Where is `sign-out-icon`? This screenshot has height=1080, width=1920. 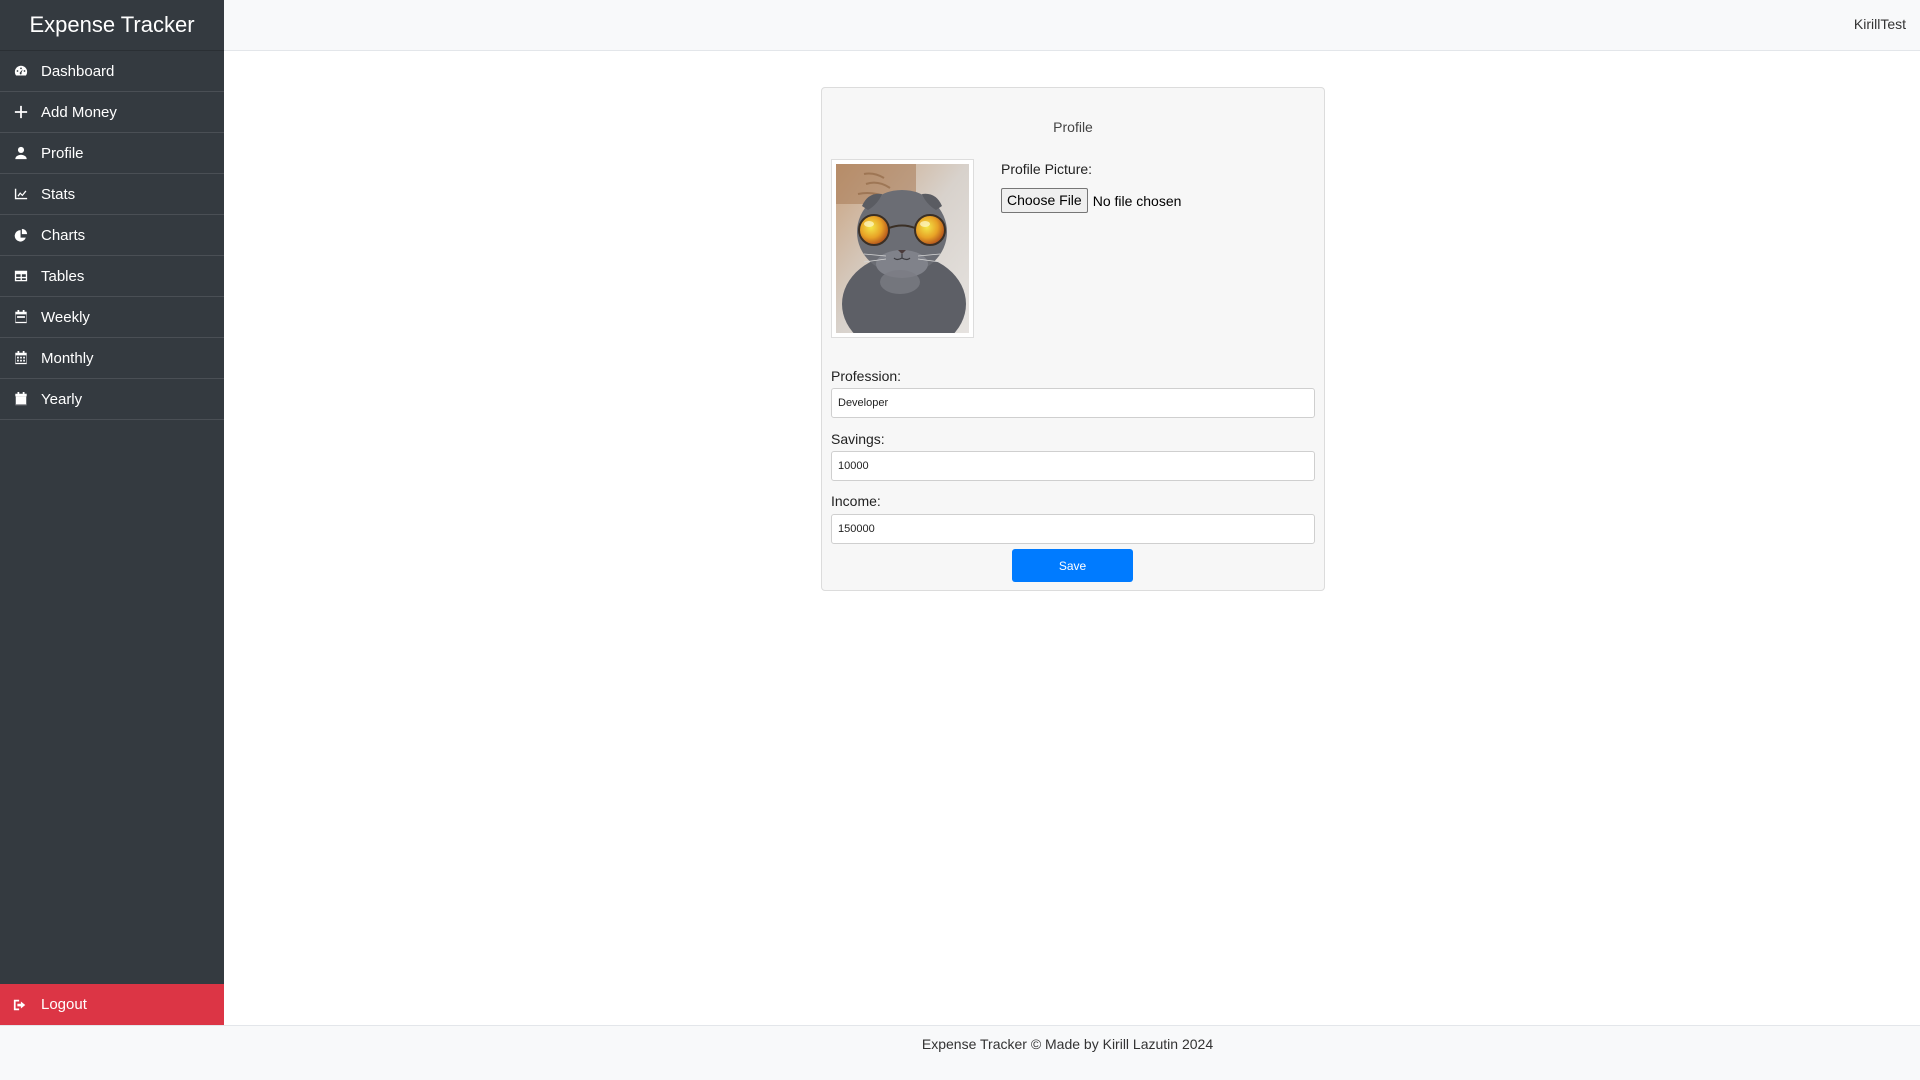
sign-out-icon is located at coordinates (21, 1005).